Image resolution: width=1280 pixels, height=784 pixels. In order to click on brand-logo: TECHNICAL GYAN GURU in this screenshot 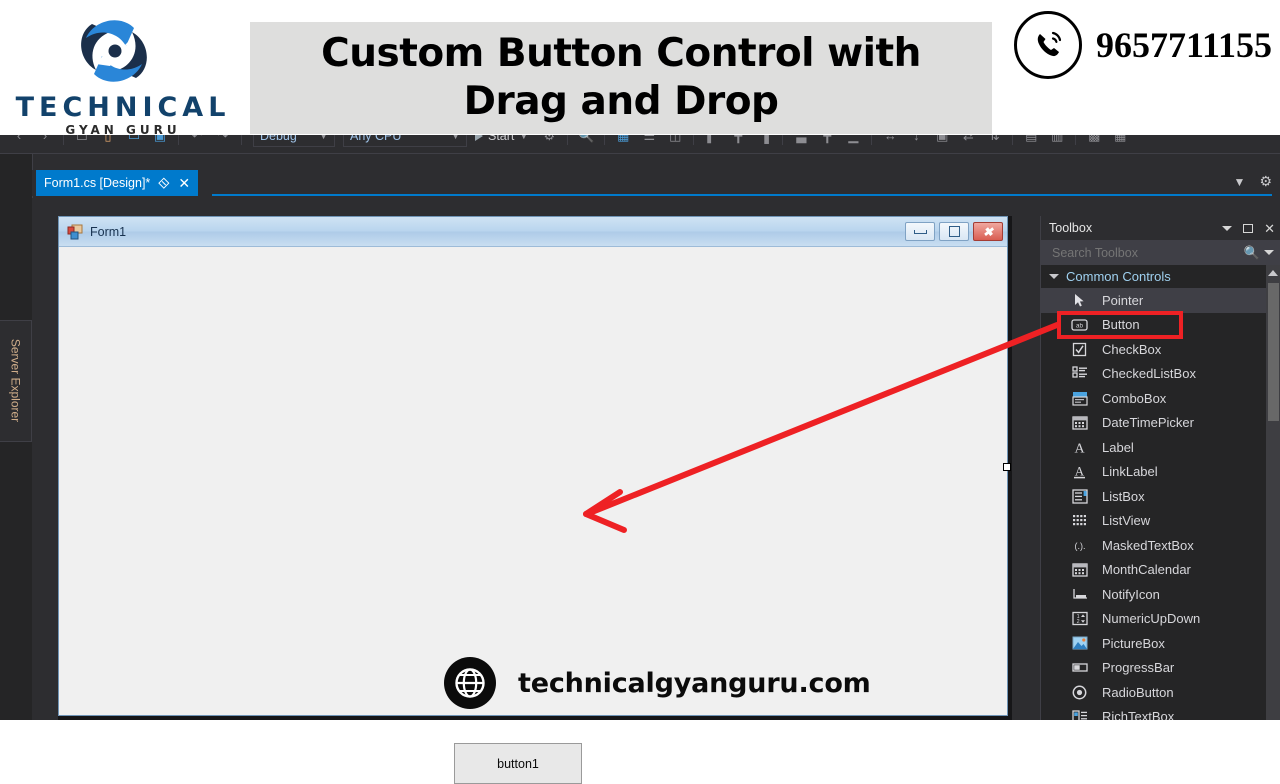, I will do `click(123, 71)`.